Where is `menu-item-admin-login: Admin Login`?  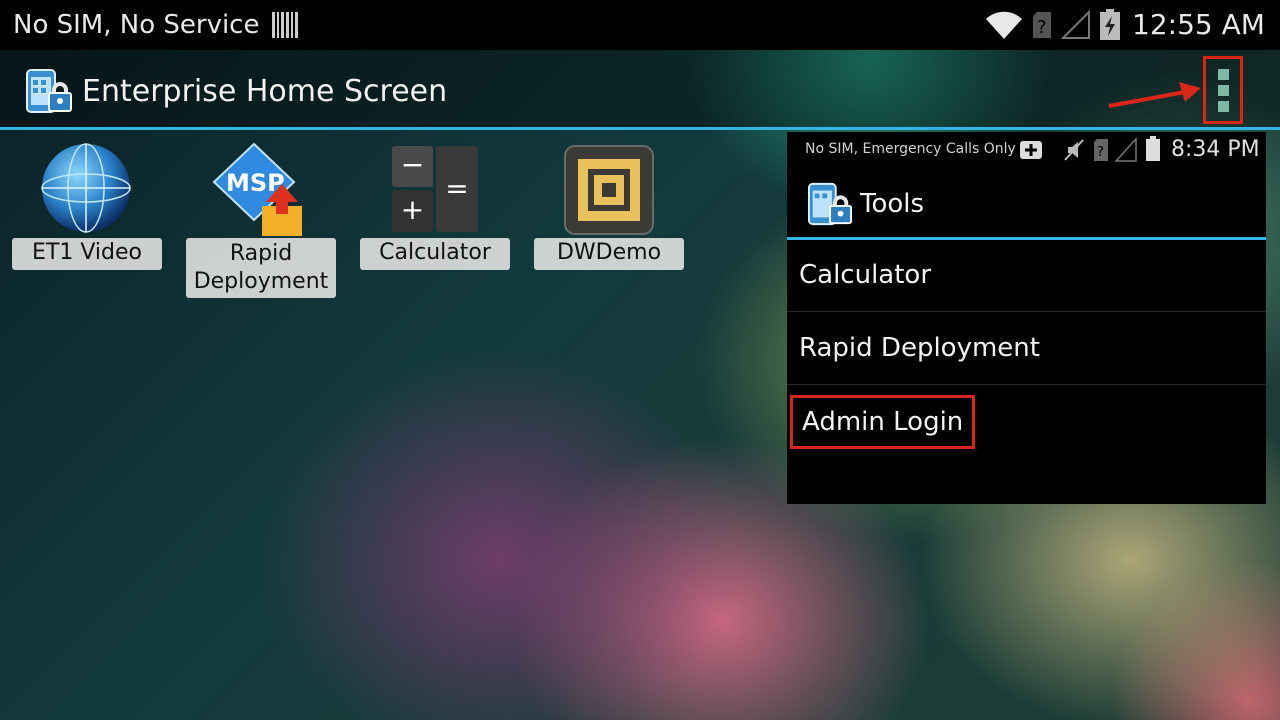
menu-item-admin-login: Admin Login is located at coordinates (1026, 422).